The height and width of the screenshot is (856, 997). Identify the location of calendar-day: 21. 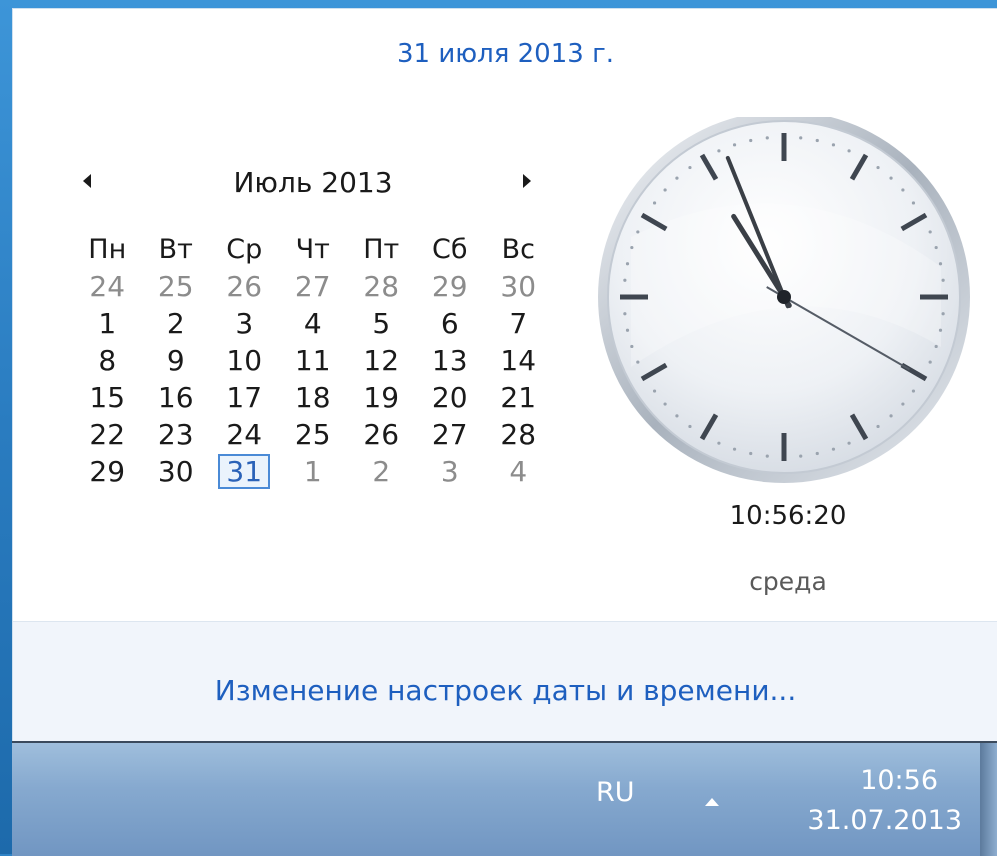
(518, 397).